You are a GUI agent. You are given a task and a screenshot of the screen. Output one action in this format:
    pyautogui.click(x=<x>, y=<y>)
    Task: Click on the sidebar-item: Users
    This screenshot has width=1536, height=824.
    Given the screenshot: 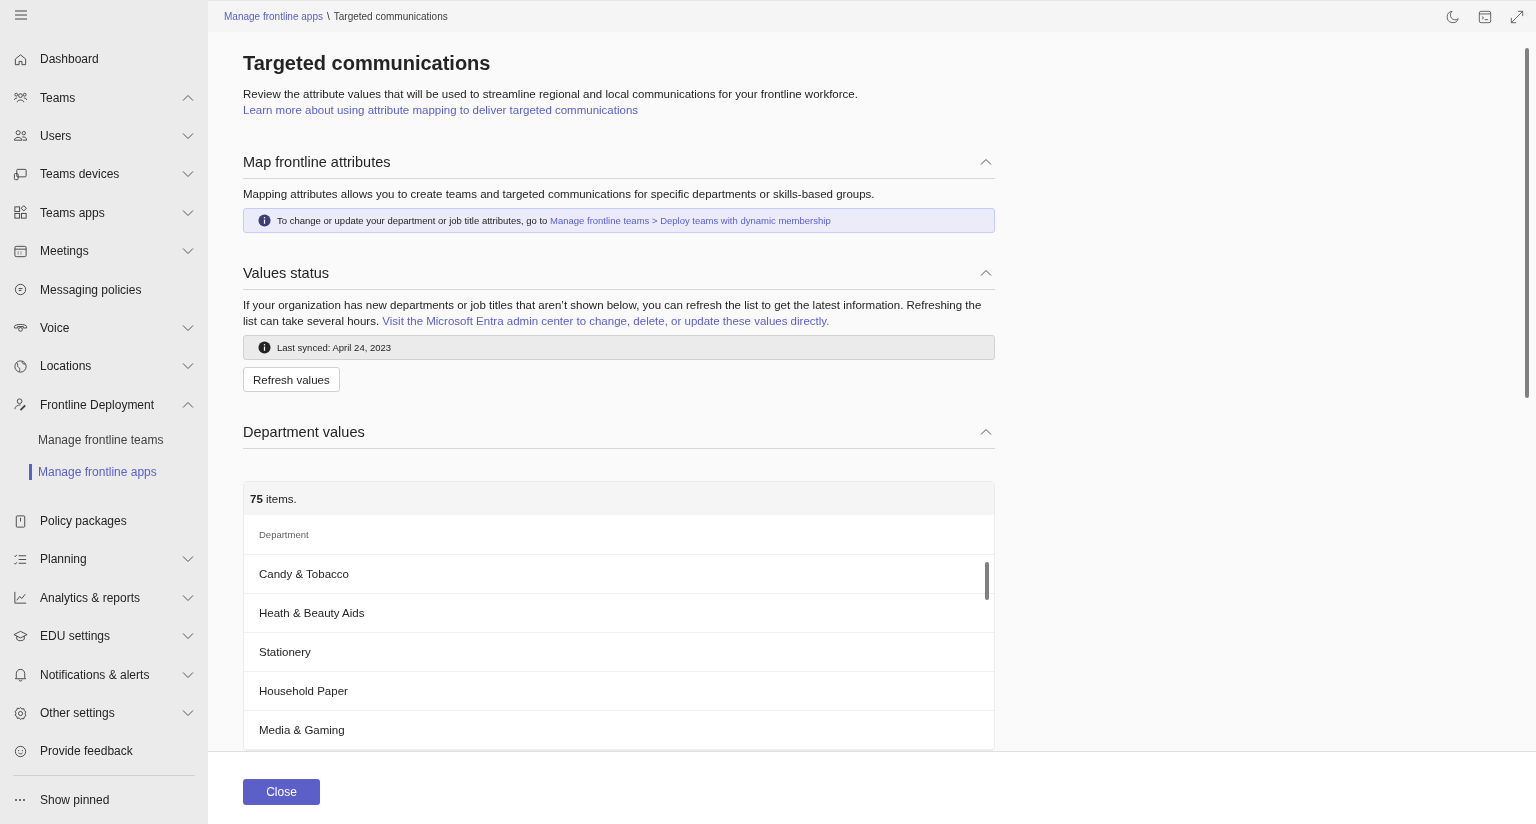 What is the action you would take?
    pyautogui.click(x=104, y=136)
    